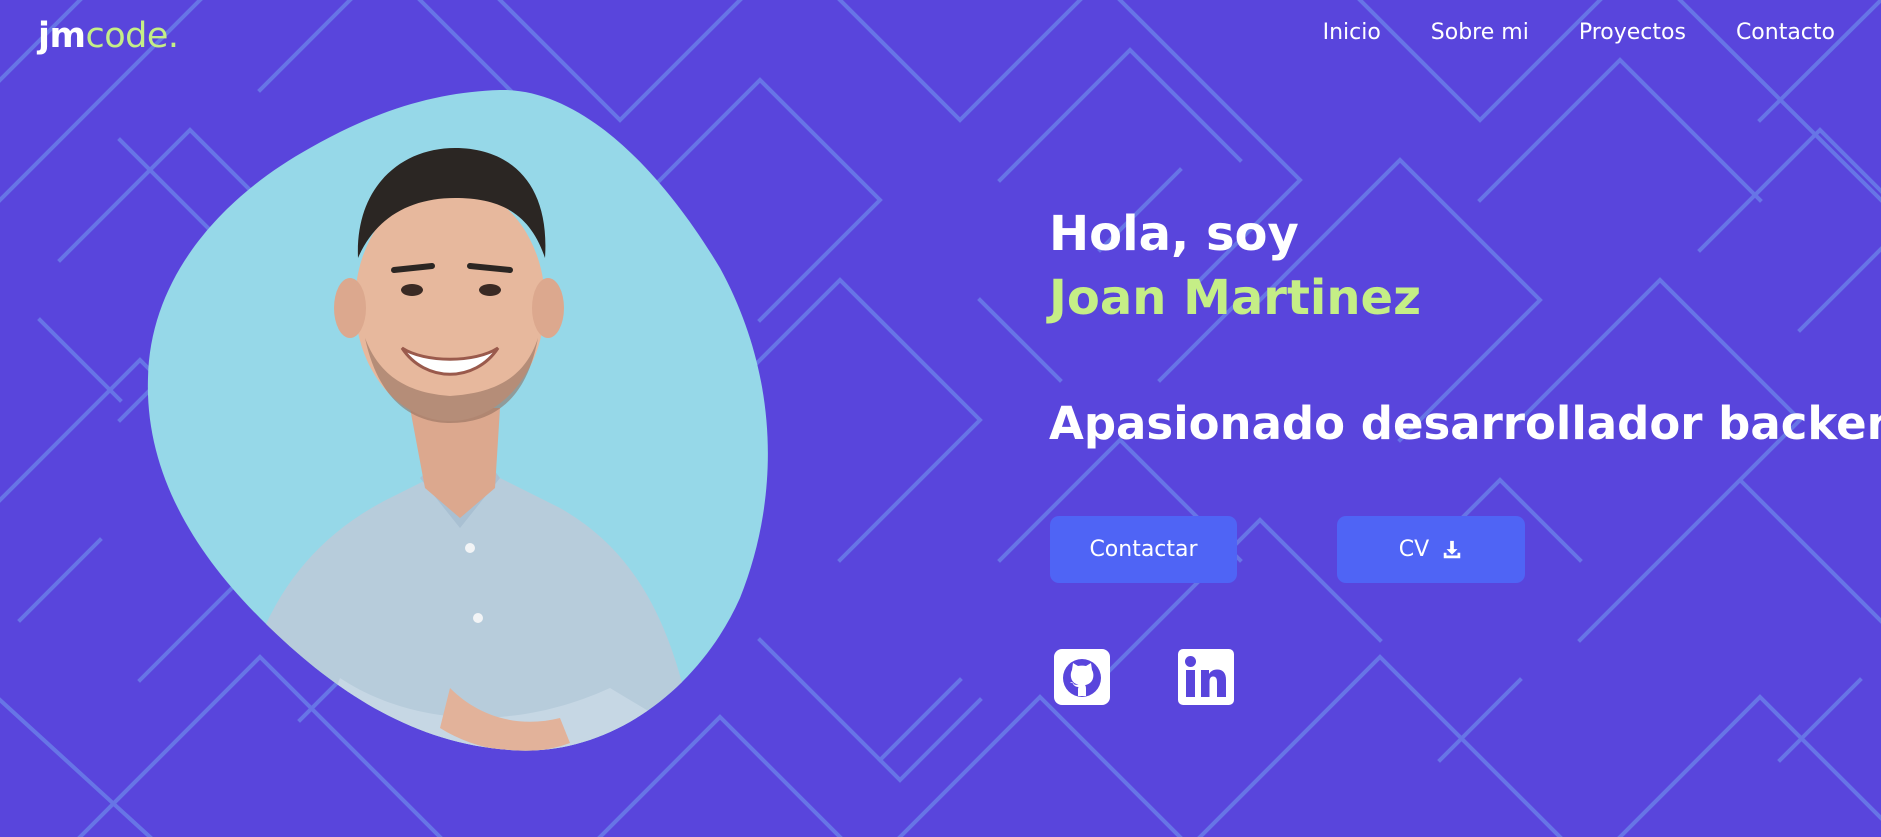 The image size is (1881, 837). I want to click on brand-logo: jmcode., so click(108, 36).